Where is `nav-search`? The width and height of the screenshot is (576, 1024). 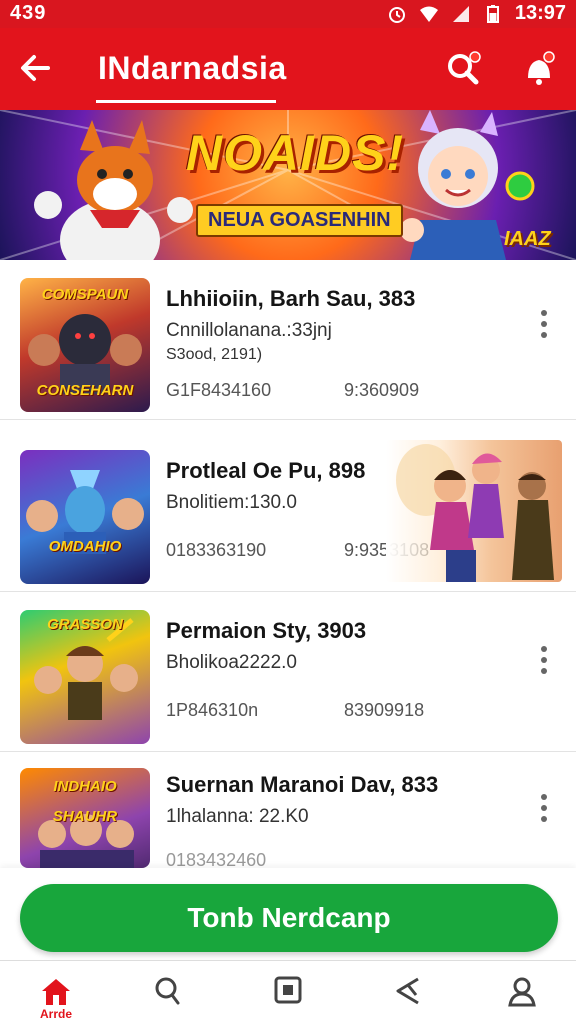 nav-search is located at coordinates (168, 992).